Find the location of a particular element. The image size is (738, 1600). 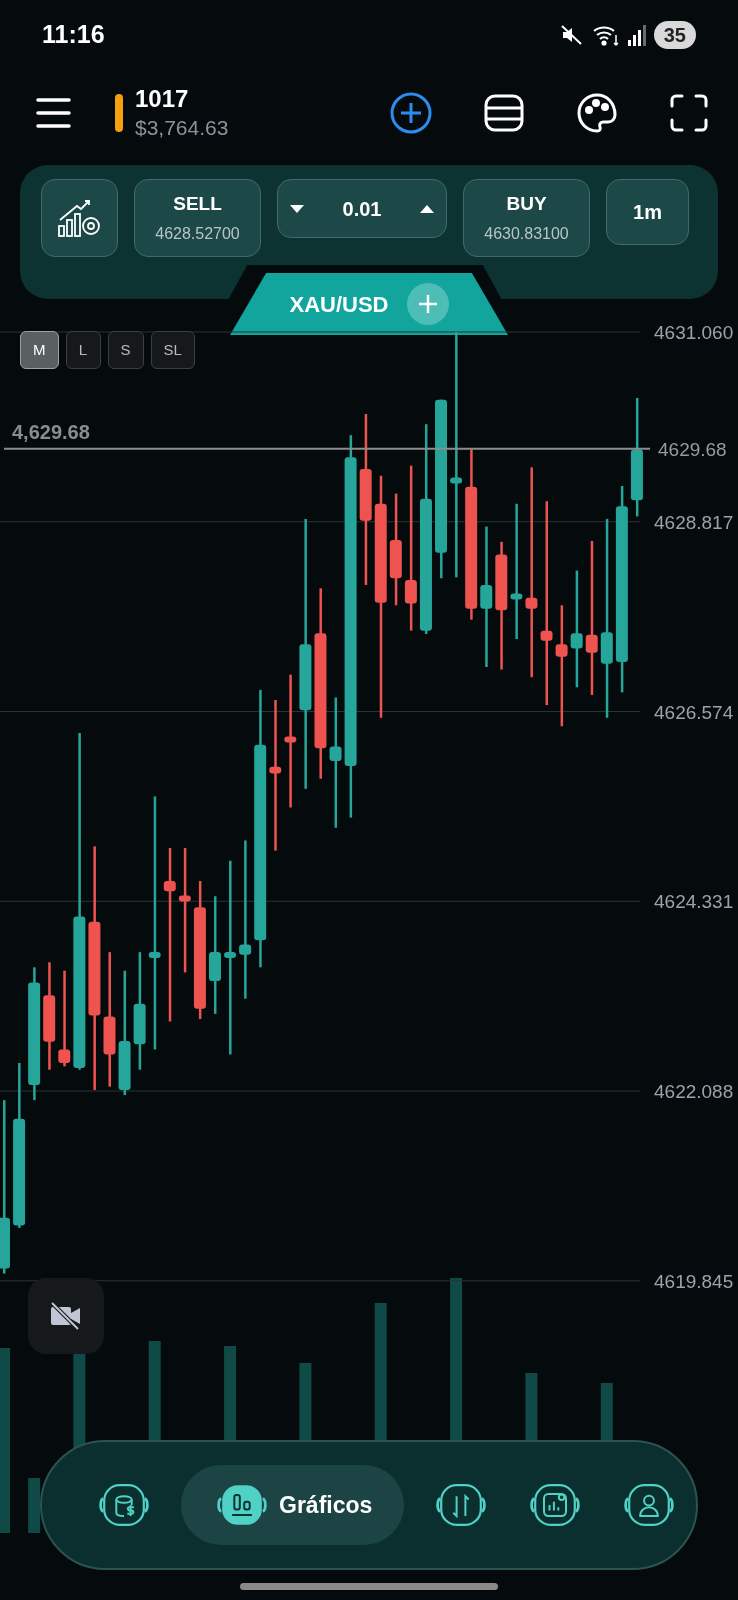

increase-icon is located at coordinates (427, 208).